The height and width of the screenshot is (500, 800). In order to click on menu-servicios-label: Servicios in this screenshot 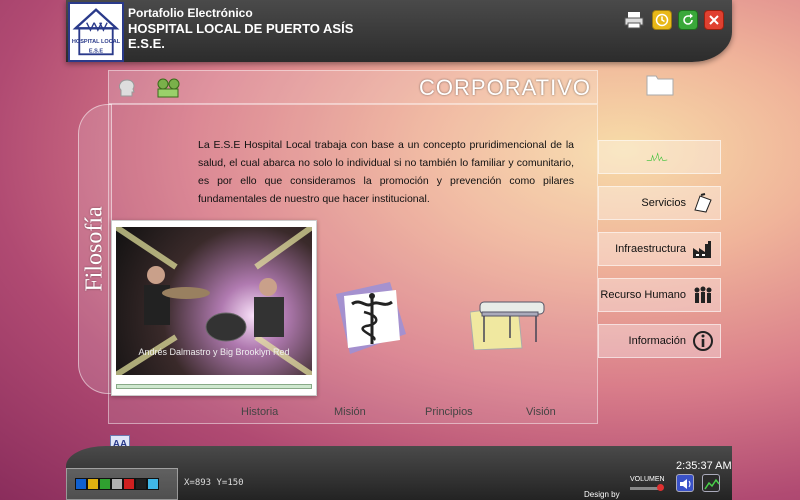, I will do `click(663, 203)`.